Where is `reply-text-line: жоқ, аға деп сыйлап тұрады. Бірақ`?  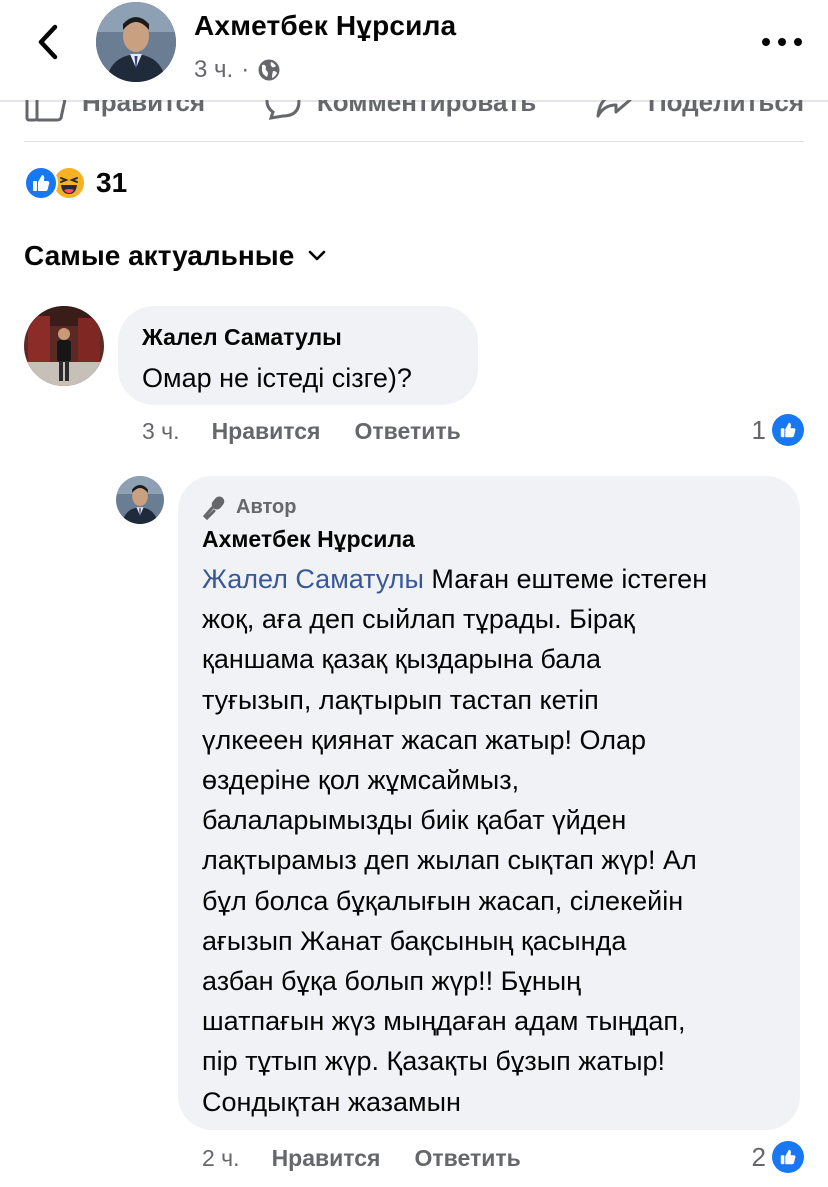
reply-text-line: жоқ, аға деп сыйлап тұрады. Бірақ is located at coordinates (418, 619).